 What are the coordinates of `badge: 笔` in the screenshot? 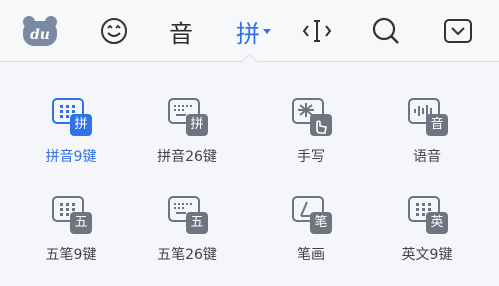 It's located at (321, 223).